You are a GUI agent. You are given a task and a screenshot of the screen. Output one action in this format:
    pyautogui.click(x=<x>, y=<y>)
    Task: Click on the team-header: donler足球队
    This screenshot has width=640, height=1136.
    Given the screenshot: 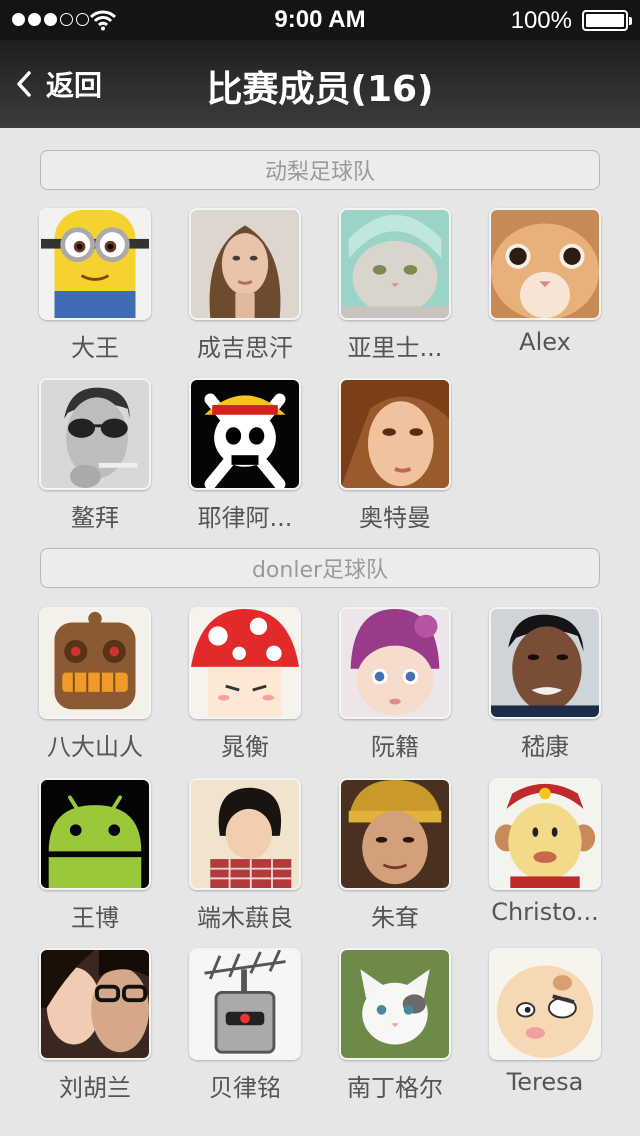 What is the action you would take?
    pyautogui.click(x=320, y=568)
    